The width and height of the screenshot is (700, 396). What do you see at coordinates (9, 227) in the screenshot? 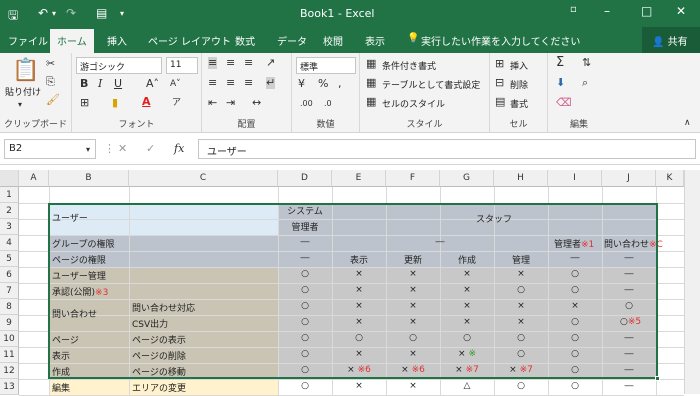
I see `row-header-3: 3` at bounding box center [9, 227].